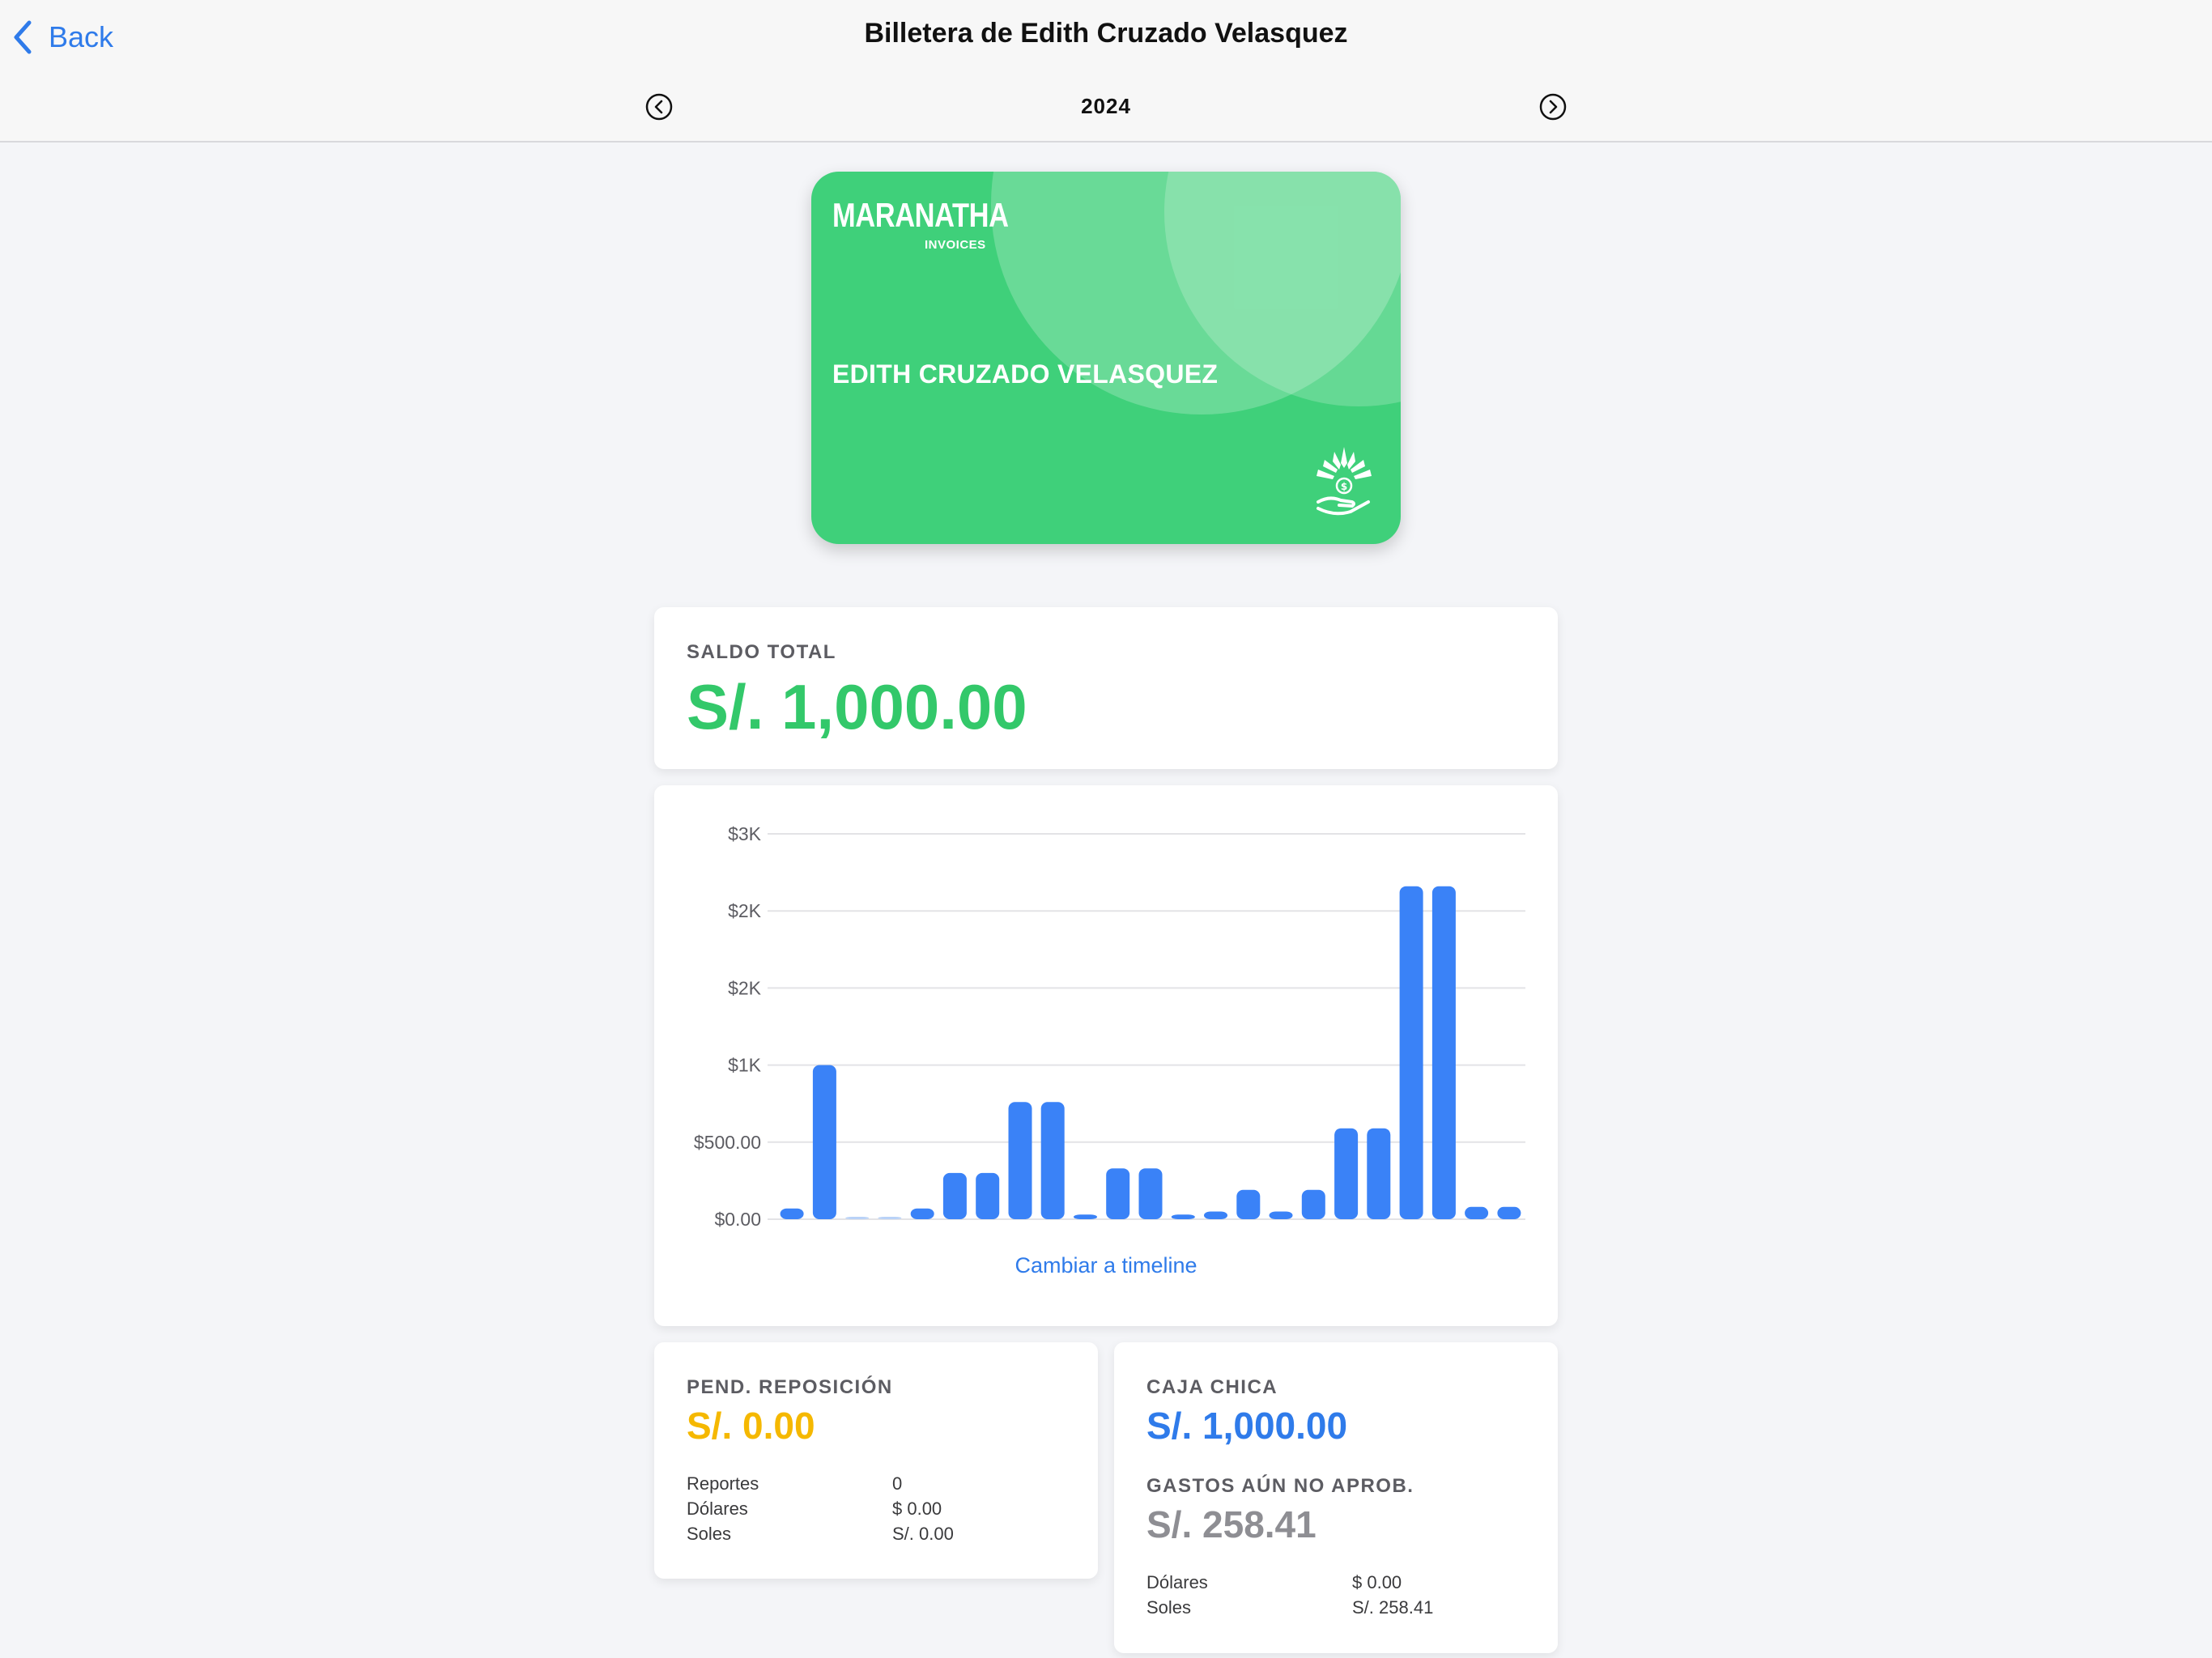  What do you see at coordinates (1212, 1387) in the screenshot?
I see `petty-cash-label: CAJA CHICA` at bounding box center [1212, 1387].